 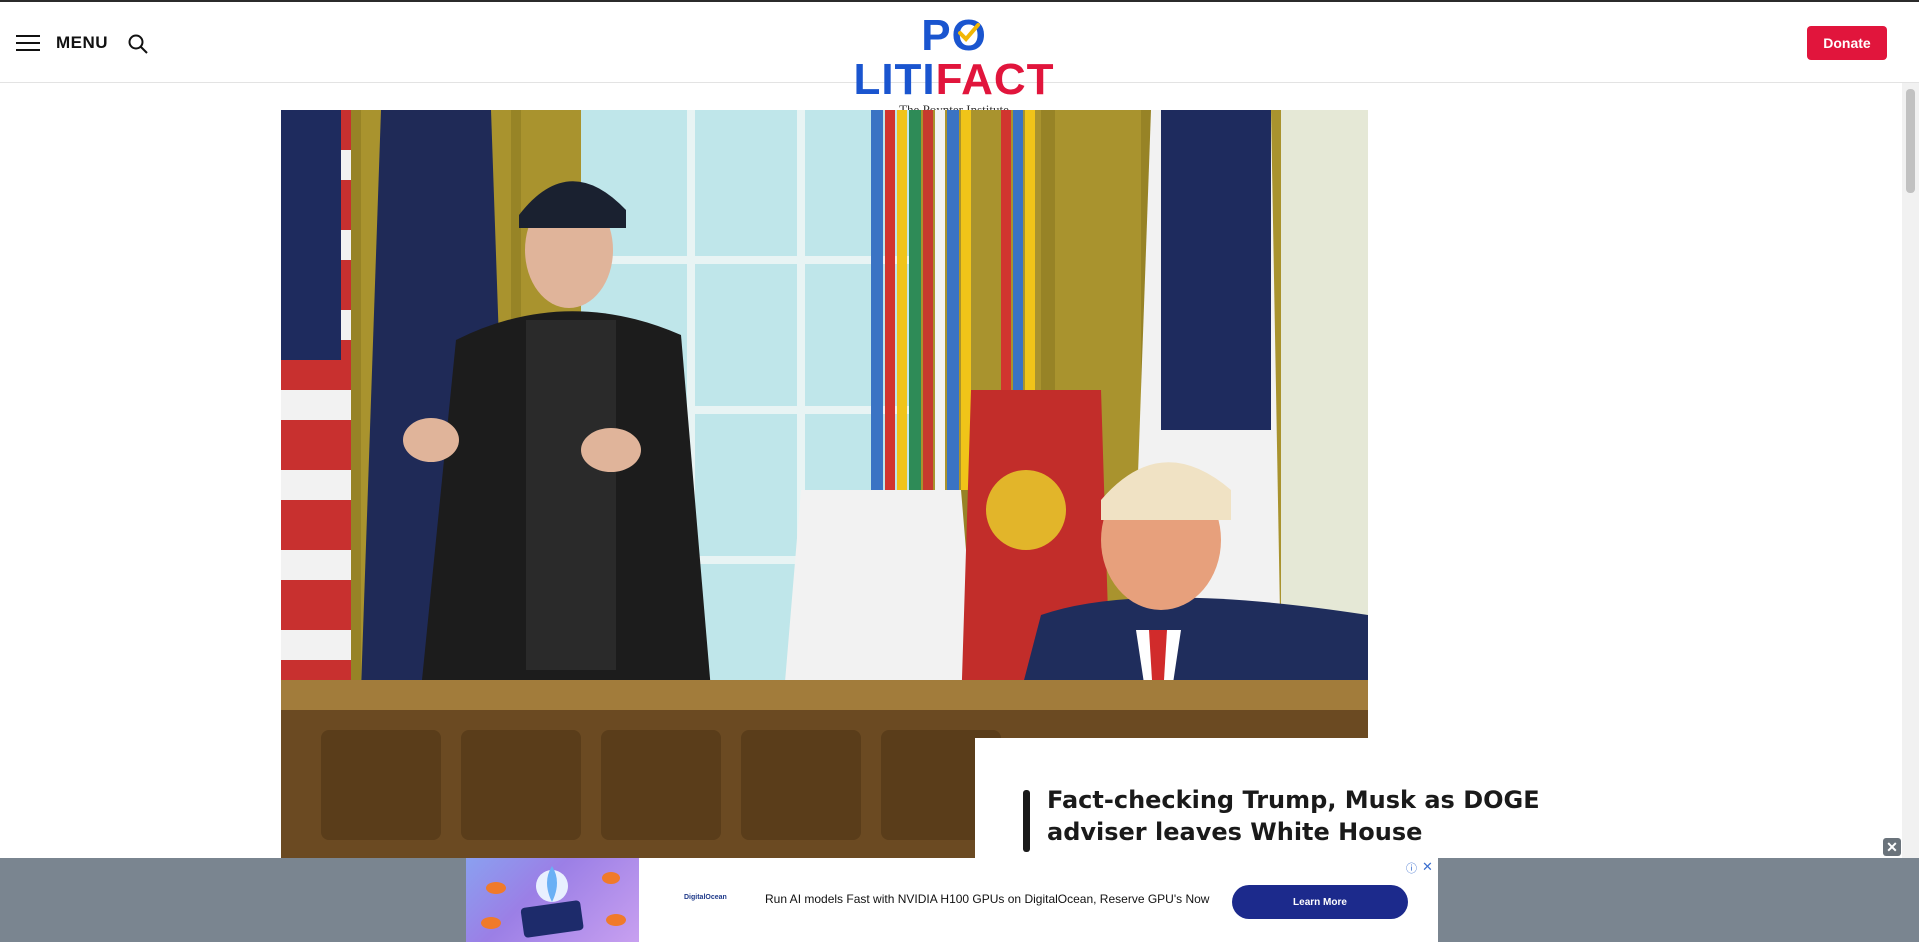 I want to click on hamburger-icon, so click(x=28, y=43).